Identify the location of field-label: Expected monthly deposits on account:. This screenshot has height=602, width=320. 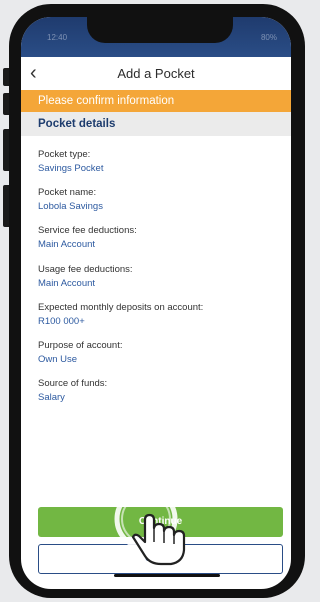
(121, 307).